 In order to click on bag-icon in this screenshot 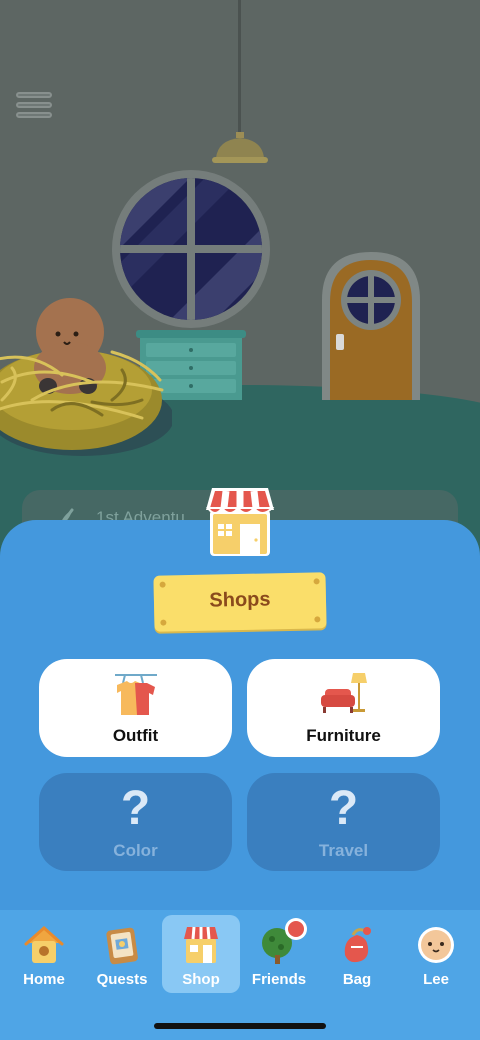, I will do `click(357, 945)`.